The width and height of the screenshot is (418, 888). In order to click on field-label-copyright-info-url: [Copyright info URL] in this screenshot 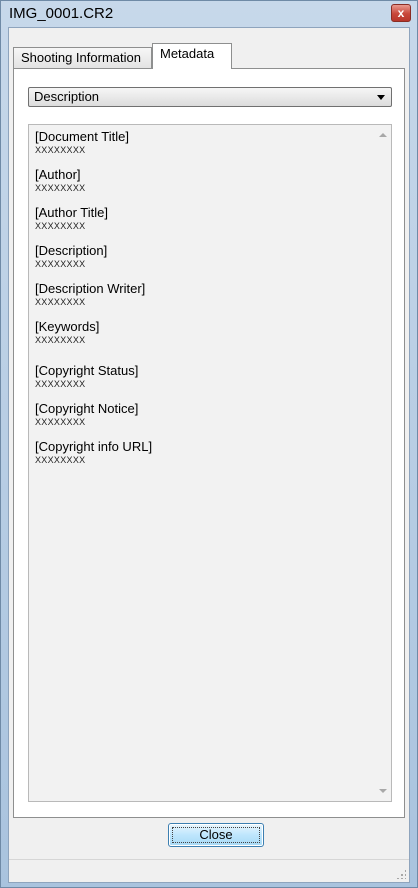, I will do `click(94, 446)`.